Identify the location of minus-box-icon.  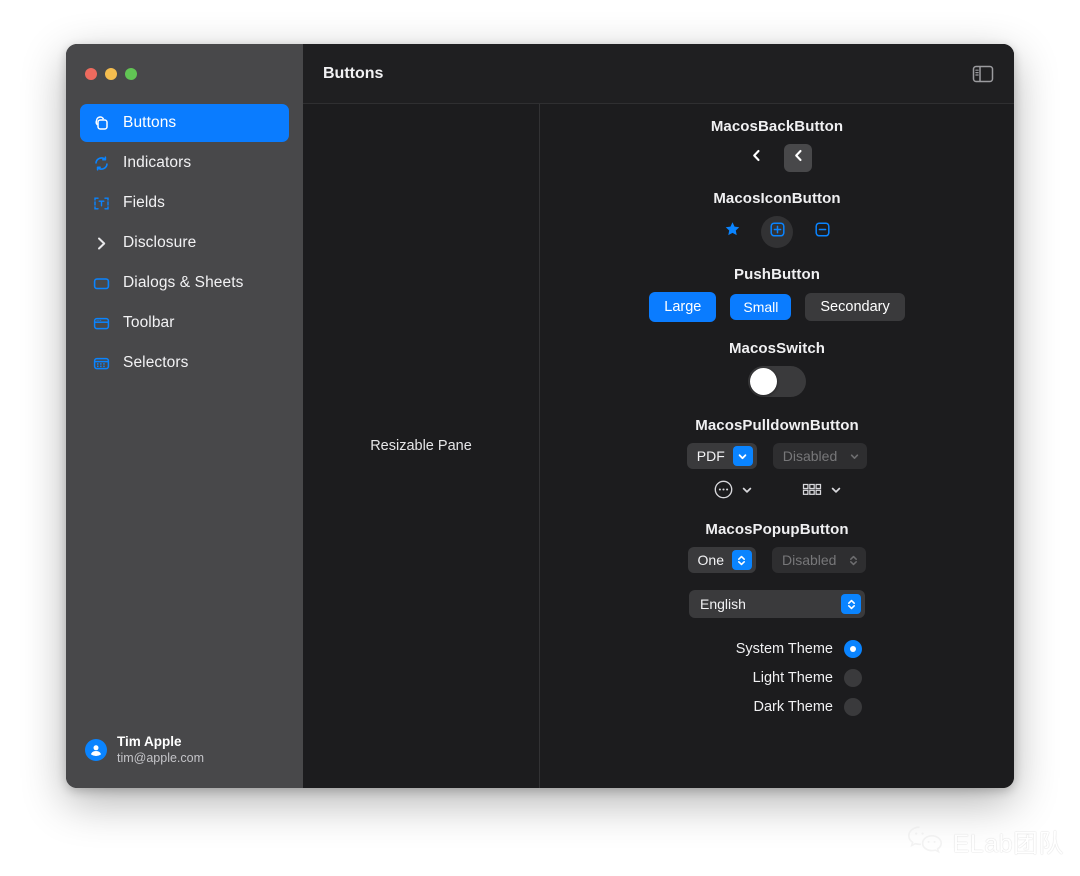
(822, 232).